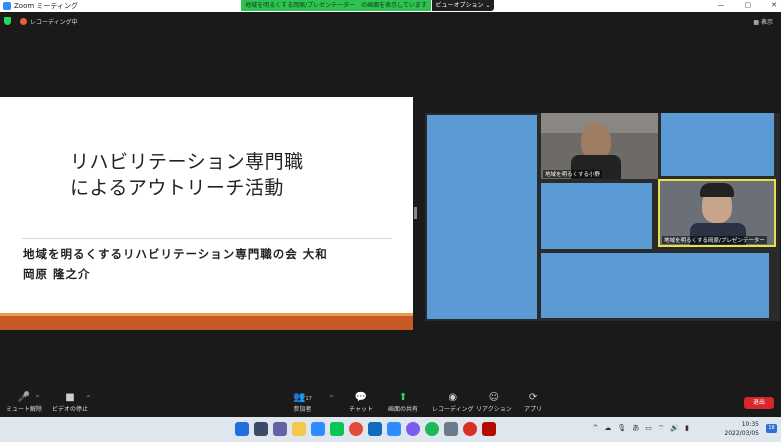 This screenshot has height=442, width=781. What do you see at coordinates (717, 213) in the screenshot?
I see `active-speaker-tile: 地域を明るくする岡原/プレゼンテーター` at bounding box center [717, 213].